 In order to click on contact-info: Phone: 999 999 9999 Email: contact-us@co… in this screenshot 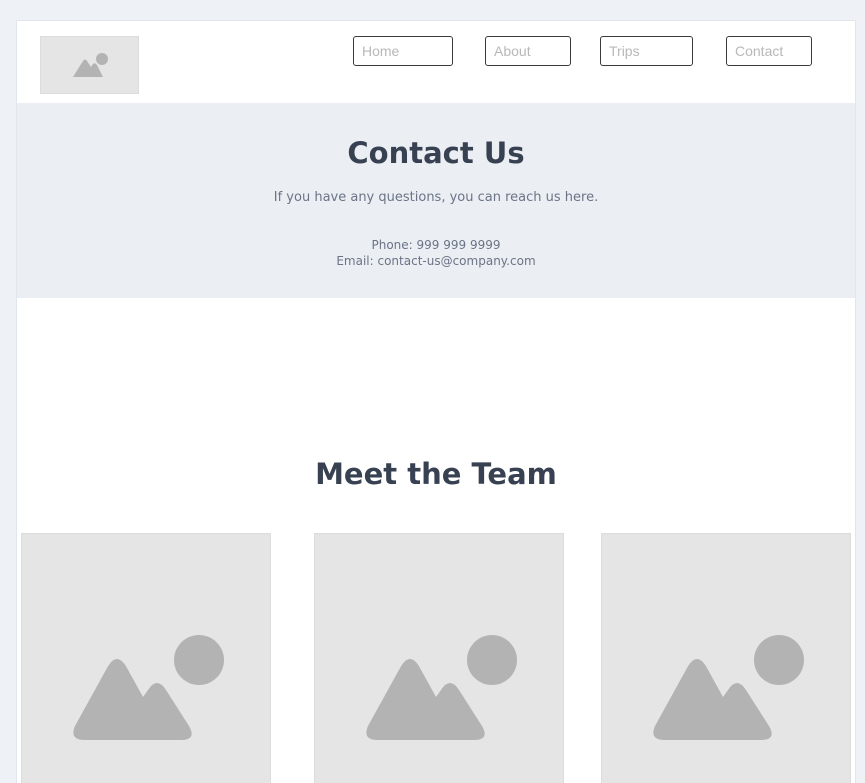, I will do `click(436, 253)`.